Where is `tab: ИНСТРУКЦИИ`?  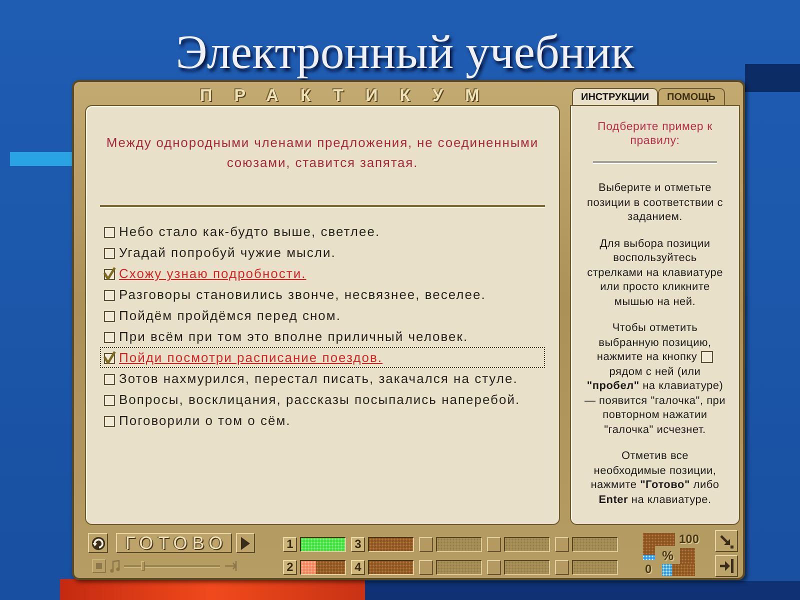
tab: ИНСТРУКЦИИ is located at coordinates (615, 96).